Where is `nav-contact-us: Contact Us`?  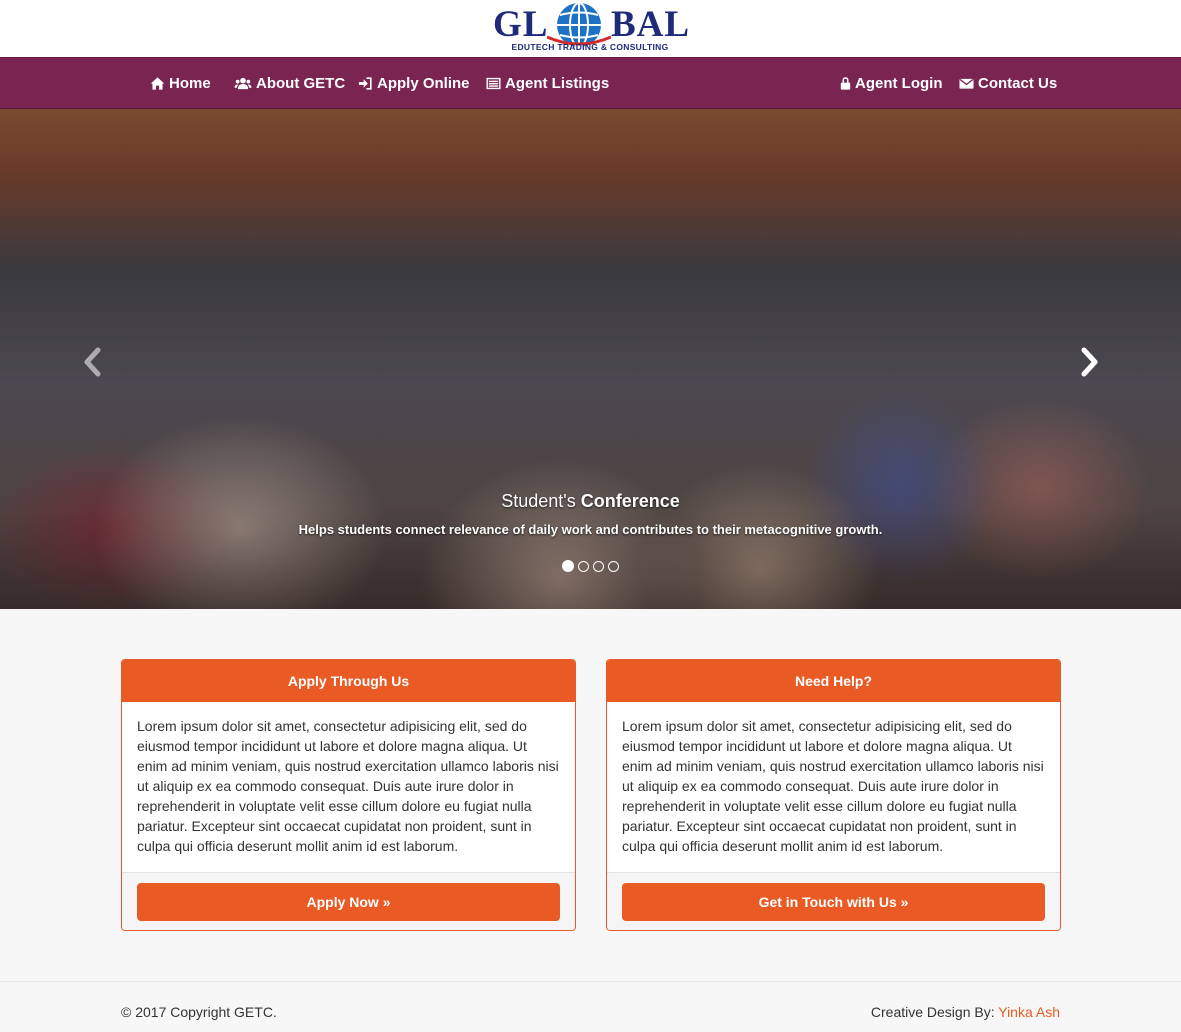
nav-contact-us: Contact Us is located at coordinates (1008, 83).